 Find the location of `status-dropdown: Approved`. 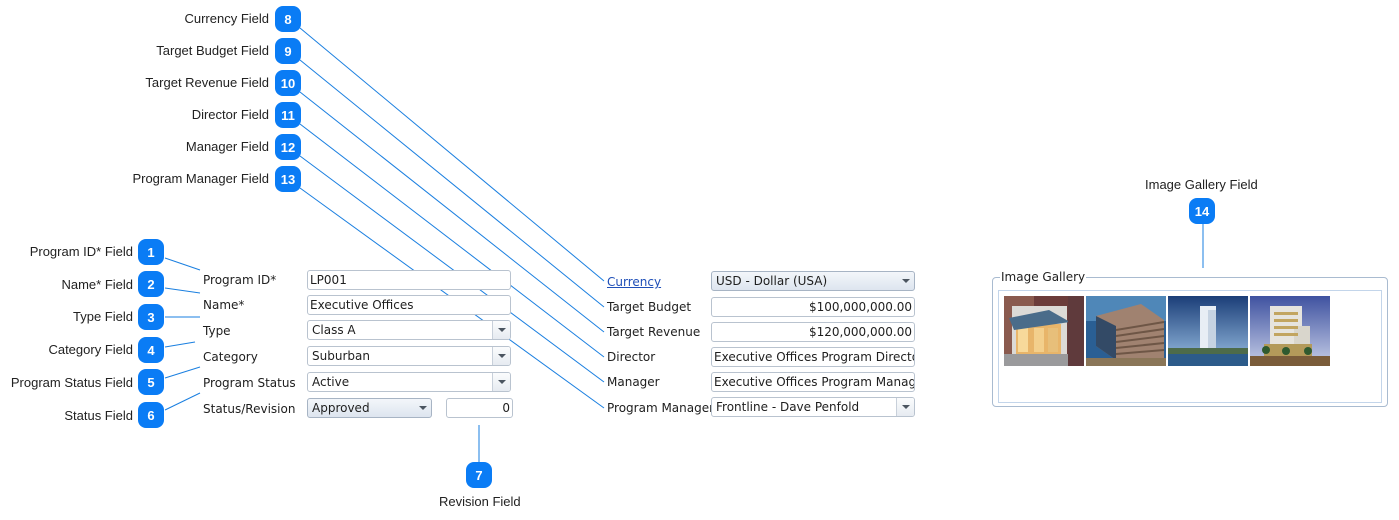

status-dropdown: Approved is located at coordinates (369, 408).